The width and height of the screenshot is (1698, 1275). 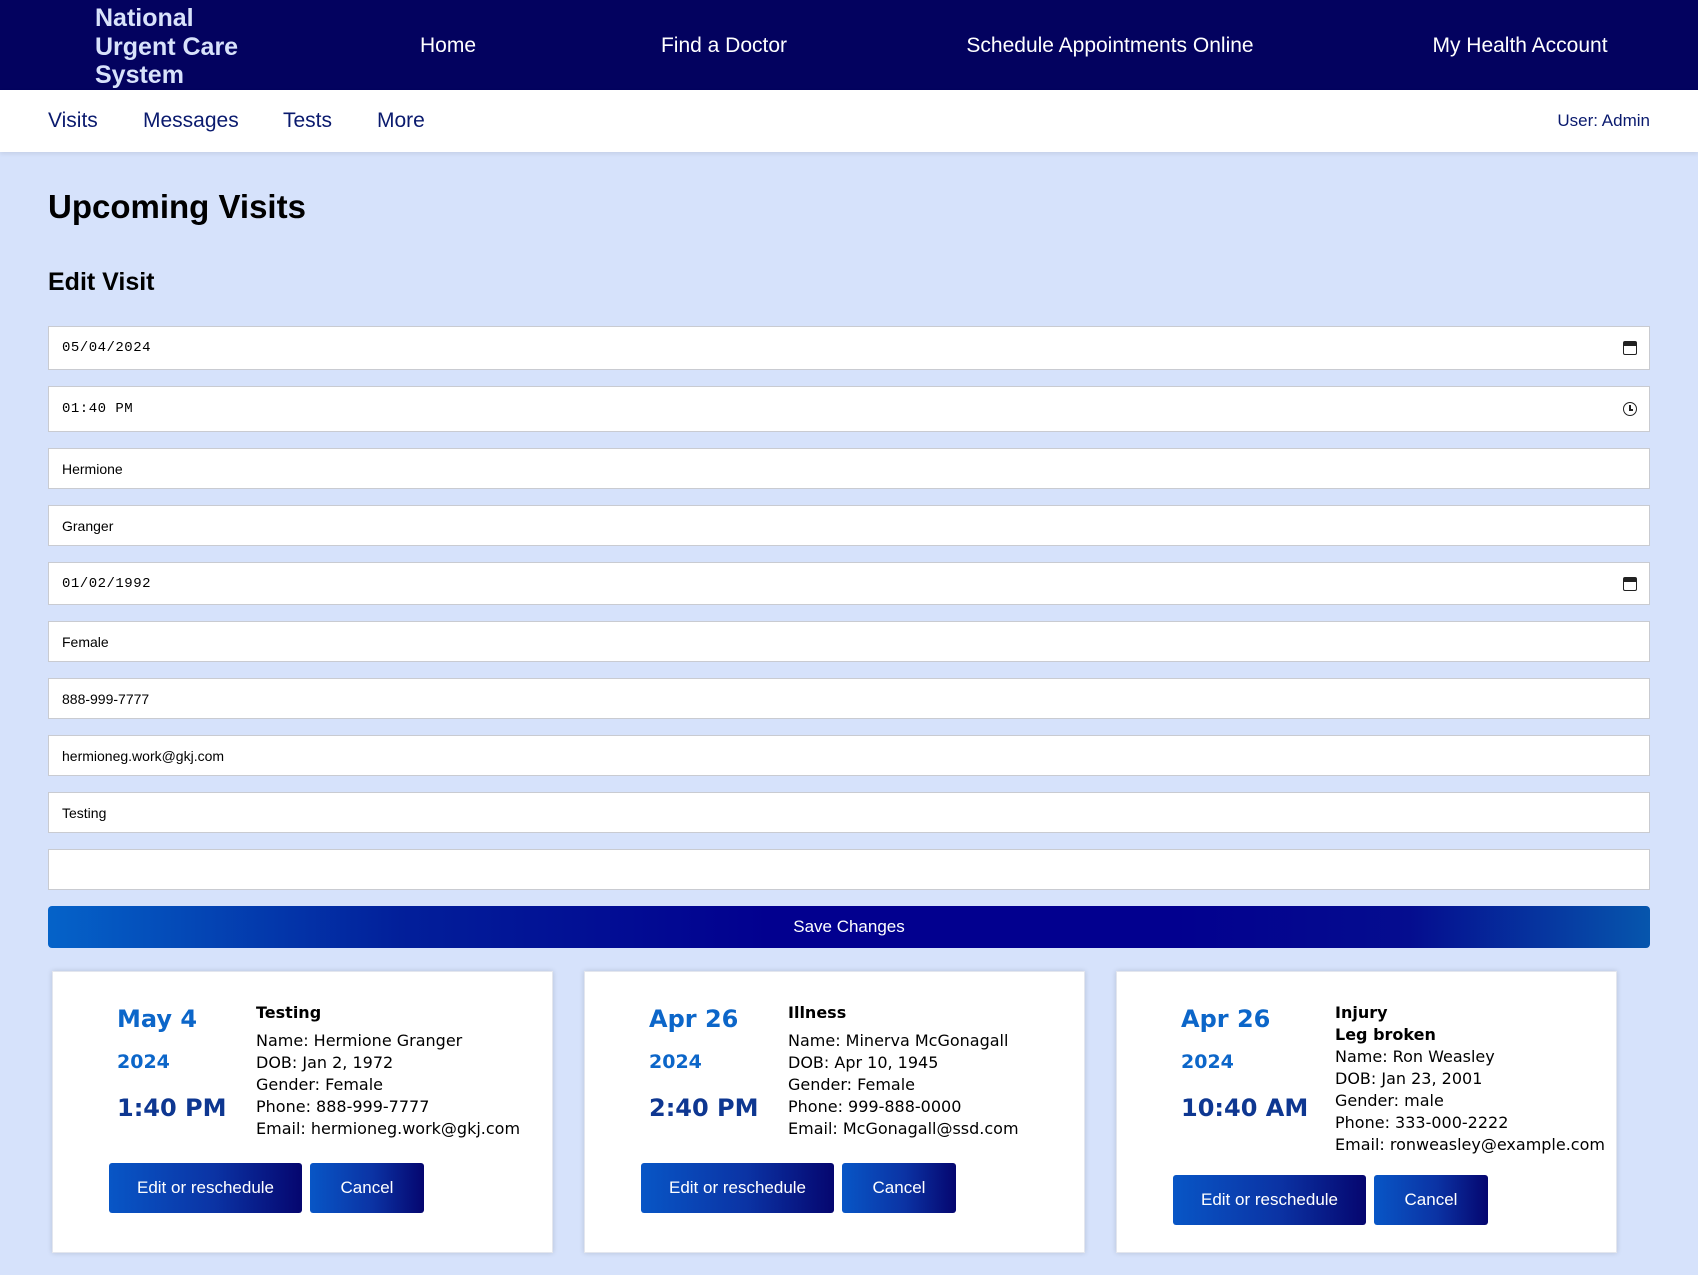 What do you see at coordinates (849, 409) in the screenshot?
I see `visit-time-input: 01:40 PM` at bounding box center [849, 409].